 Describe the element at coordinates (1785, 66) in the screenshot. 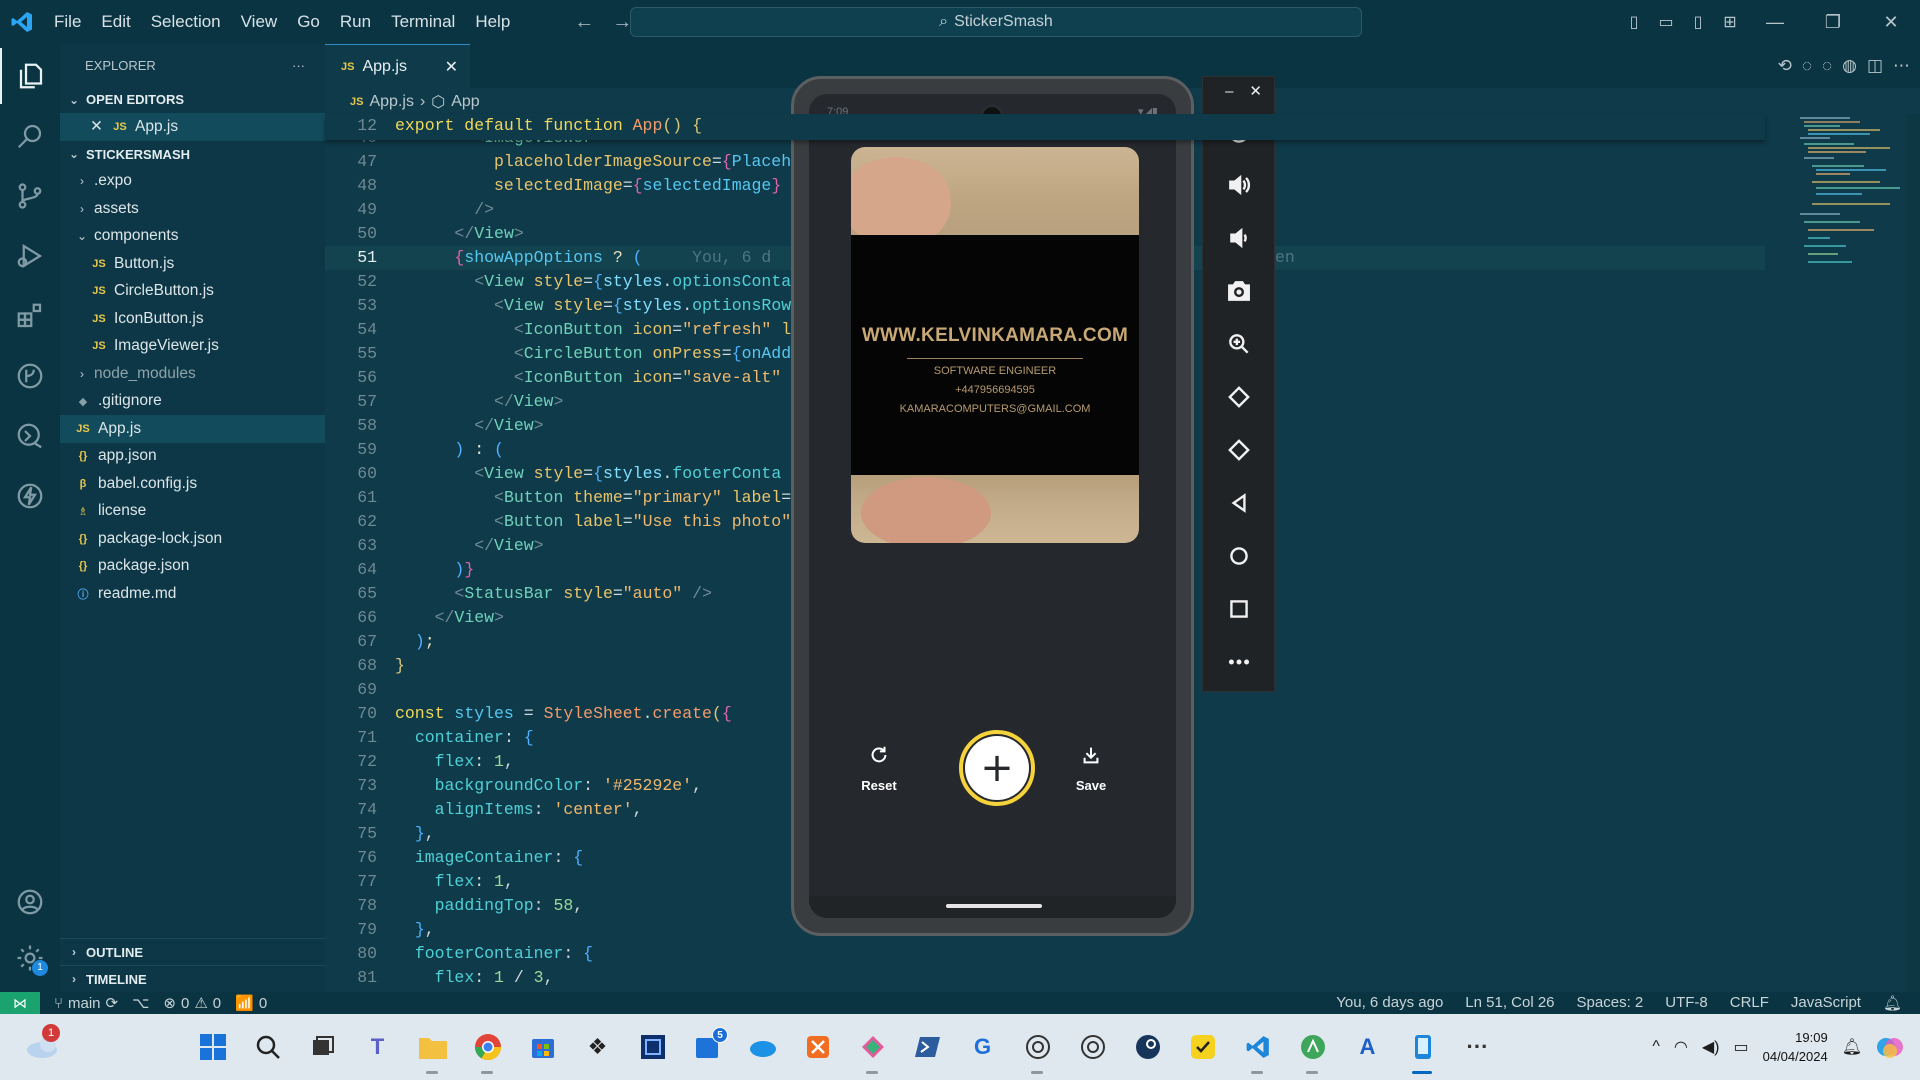

I see `open-changes-icon: ⟲` at that location.